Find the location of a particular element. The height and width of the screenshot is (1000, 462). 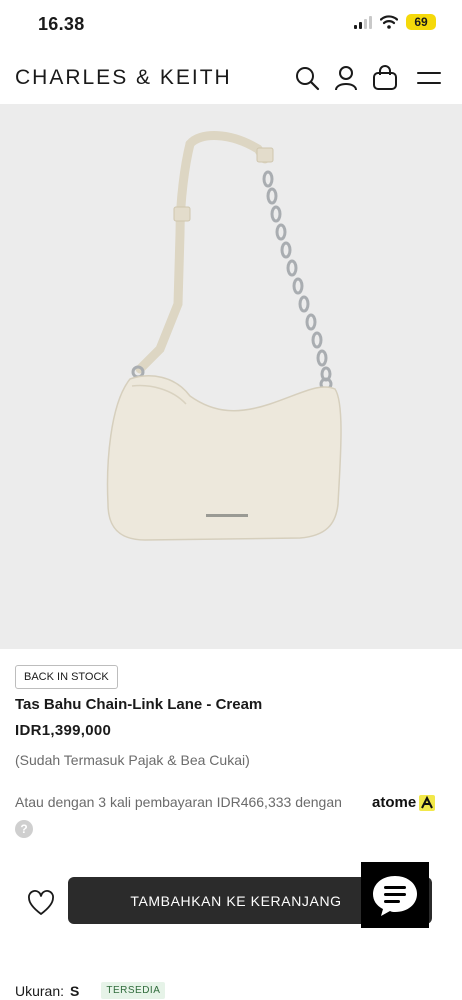

atome-link: atome is located at coordinates (404, 802).